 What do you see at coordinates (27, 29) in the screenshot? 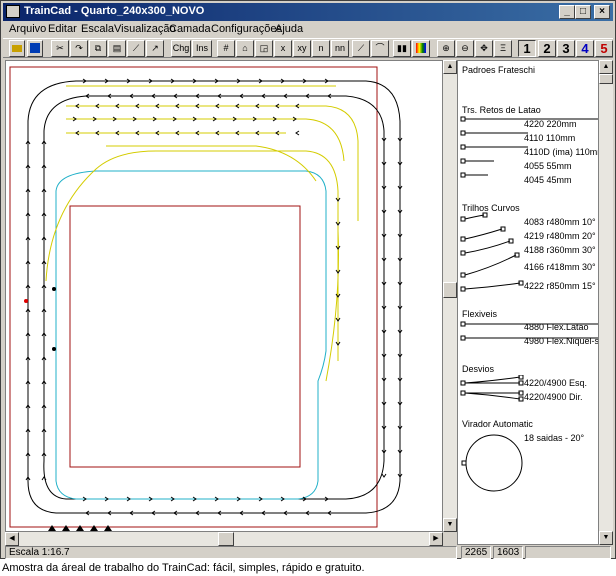
I see `menu-arquivo: Arquivo` at bounding box center [27, 29].